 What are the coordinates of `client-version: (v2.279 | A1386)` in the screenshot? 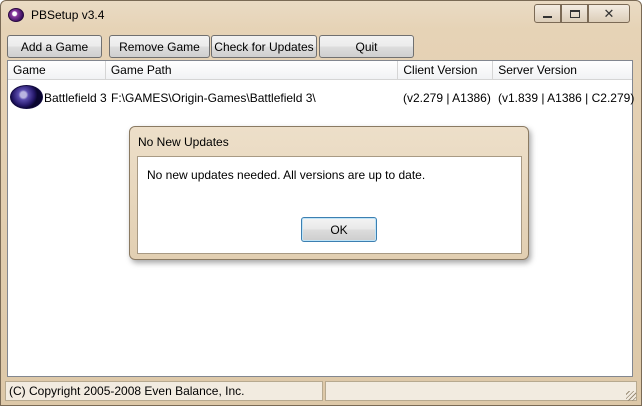 It's located at (447, 98).